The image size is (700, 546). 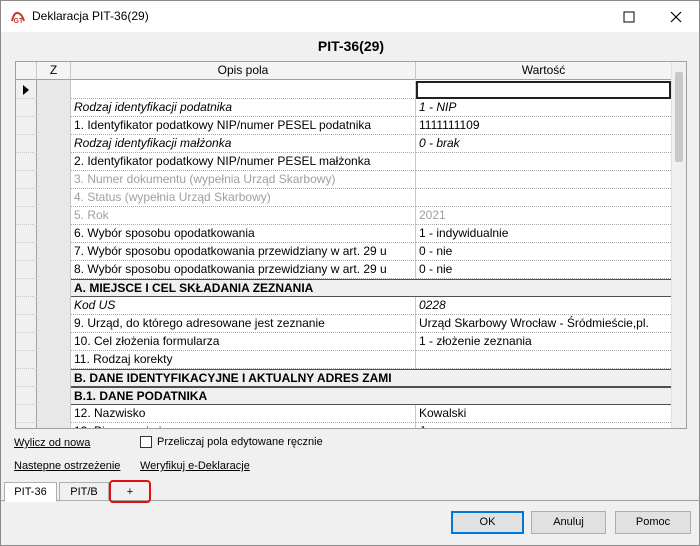 I want to click on table-row: Rodzaj identyfikacji małżonka 0 - brak, so click(x=343, y=144).